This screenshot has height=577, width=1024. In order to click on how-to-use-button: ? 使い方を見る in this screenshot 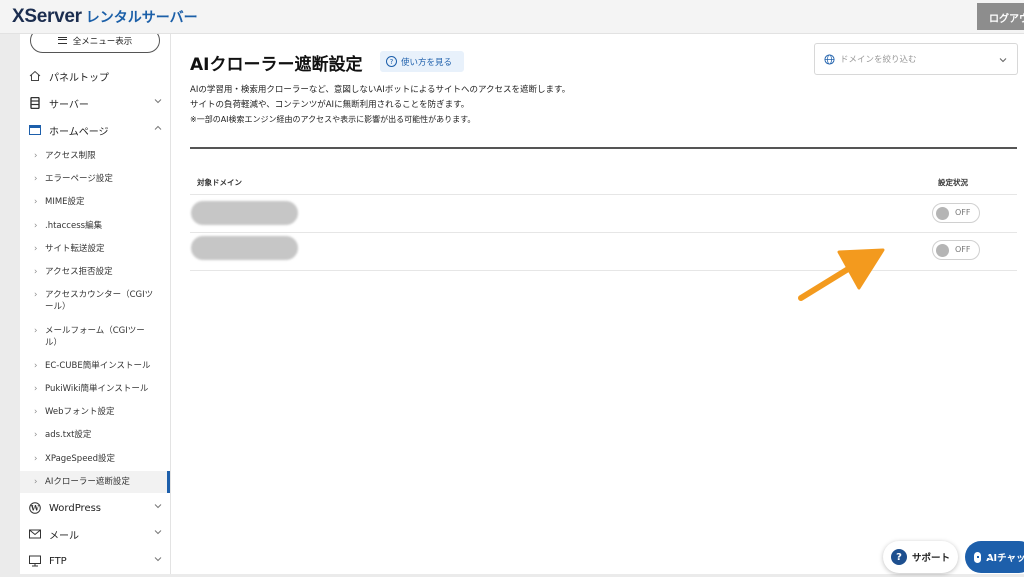, I will do `click(422, 61)`.